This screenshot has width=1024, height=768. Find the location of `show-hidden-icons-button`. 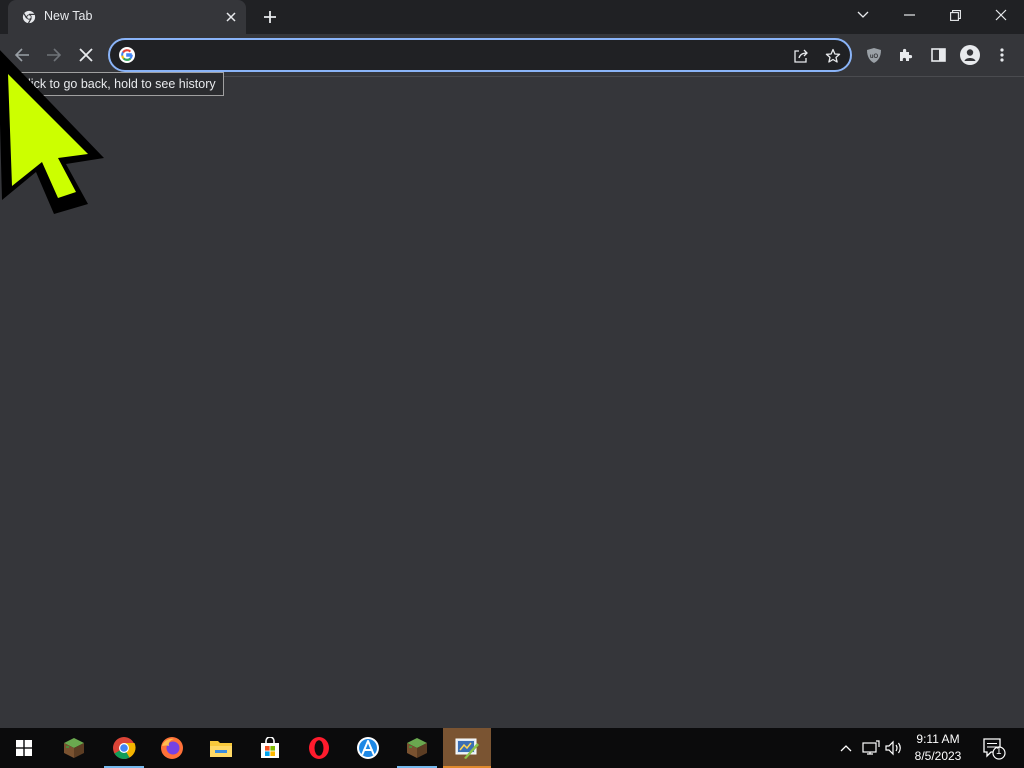

show-hidden-icons-button is located at coordinates (846, 748).